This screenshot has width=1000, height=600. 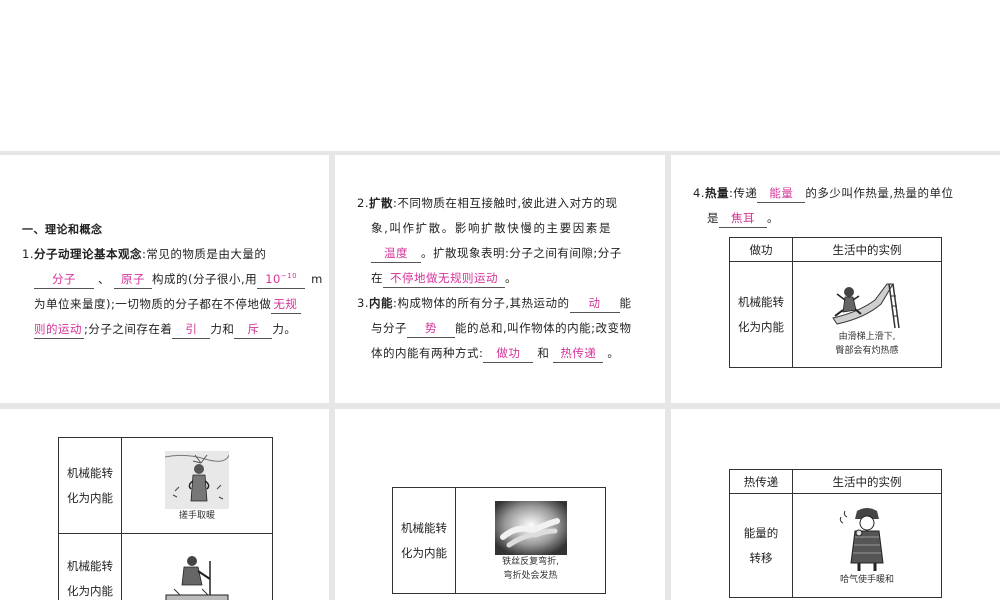 I want to click on answer-blank: 不停地做无规则运动, so click(x=444, y=278).